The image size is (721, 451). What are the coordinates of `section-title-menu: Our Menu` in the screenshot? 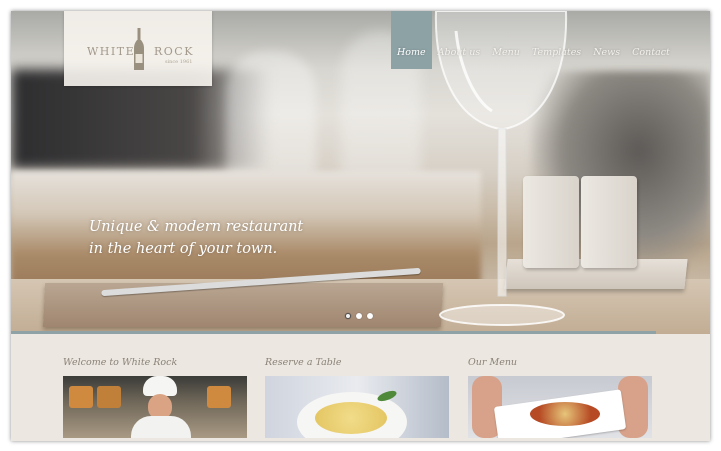 It's located at (493, 362).